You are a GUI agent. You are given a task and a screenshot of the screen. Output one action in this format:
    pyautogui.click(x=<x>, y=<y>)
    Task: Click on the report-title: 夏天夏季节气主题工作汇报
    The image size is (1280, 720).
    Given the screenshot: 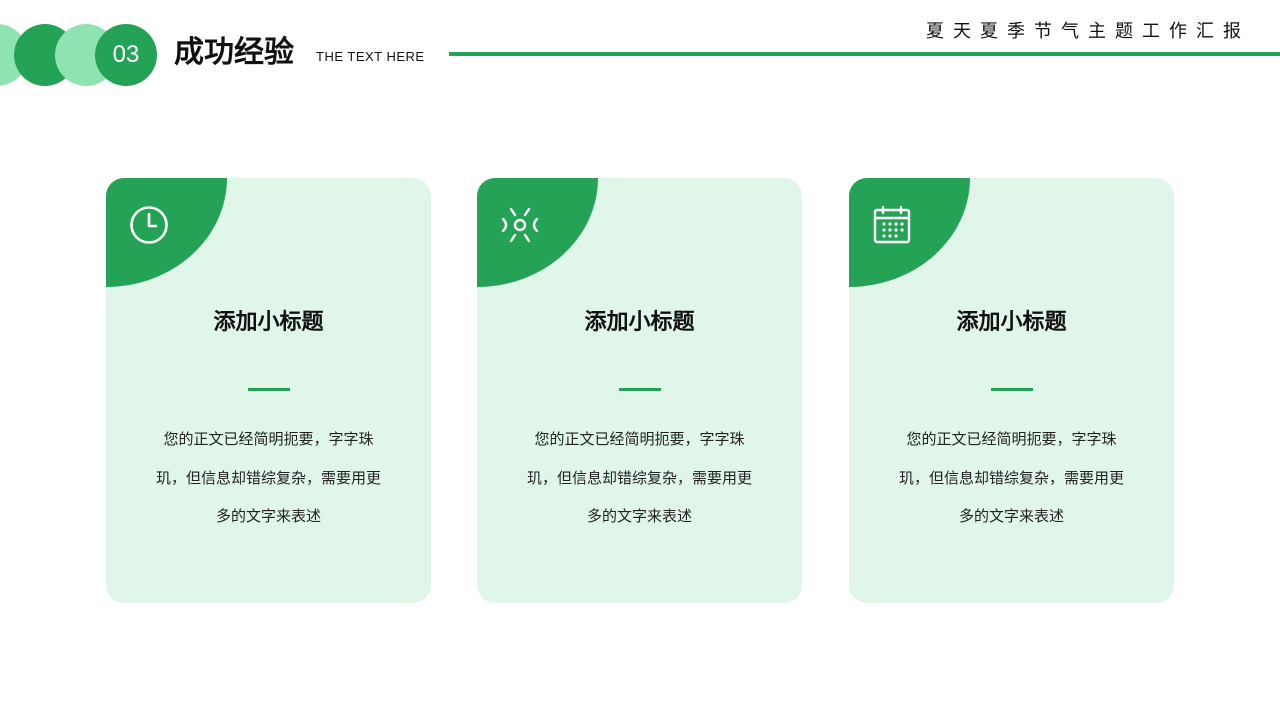 What is the action you would take?
    pyautogui.click(x=1088, y=31)
    